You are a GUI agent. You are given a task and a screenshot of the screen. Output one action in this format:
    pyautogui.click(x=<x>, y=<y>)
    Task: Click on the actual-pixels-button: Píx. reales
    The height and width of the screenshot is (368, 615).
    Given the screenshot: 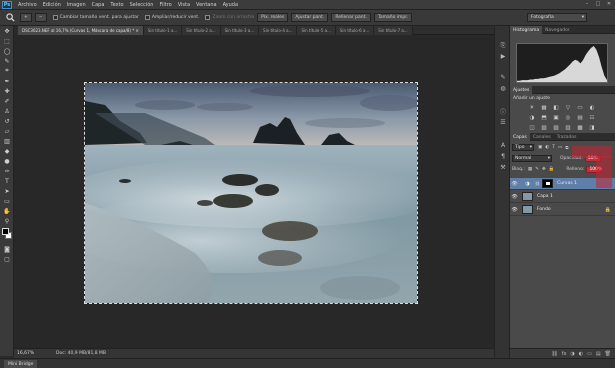 What is the action you would take?
    pyautogui.click(x=273, y=17)
    